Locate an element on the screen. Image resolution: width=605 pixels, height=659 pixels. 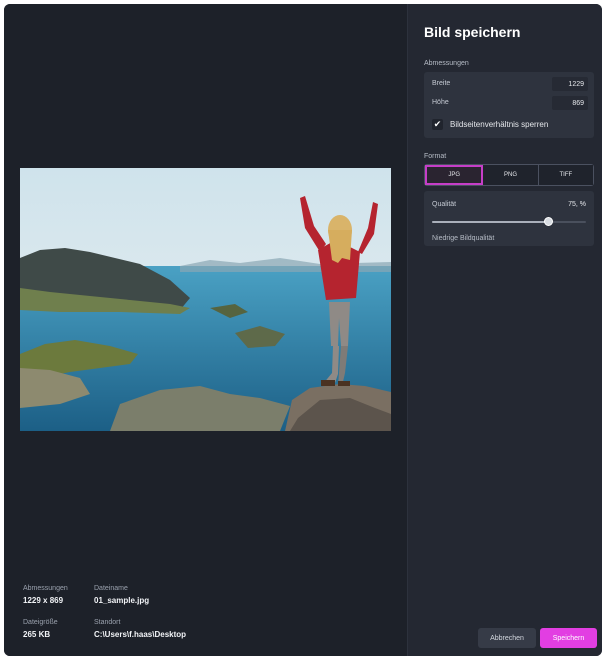
filesize-info: Dateigröße 265 KB is located at coordinates (40, 629).